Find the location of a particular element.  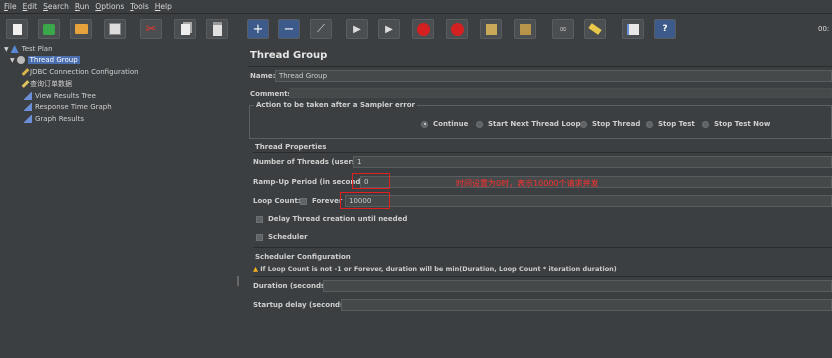

collapse-icon: − is located at coordinates (289, 29).